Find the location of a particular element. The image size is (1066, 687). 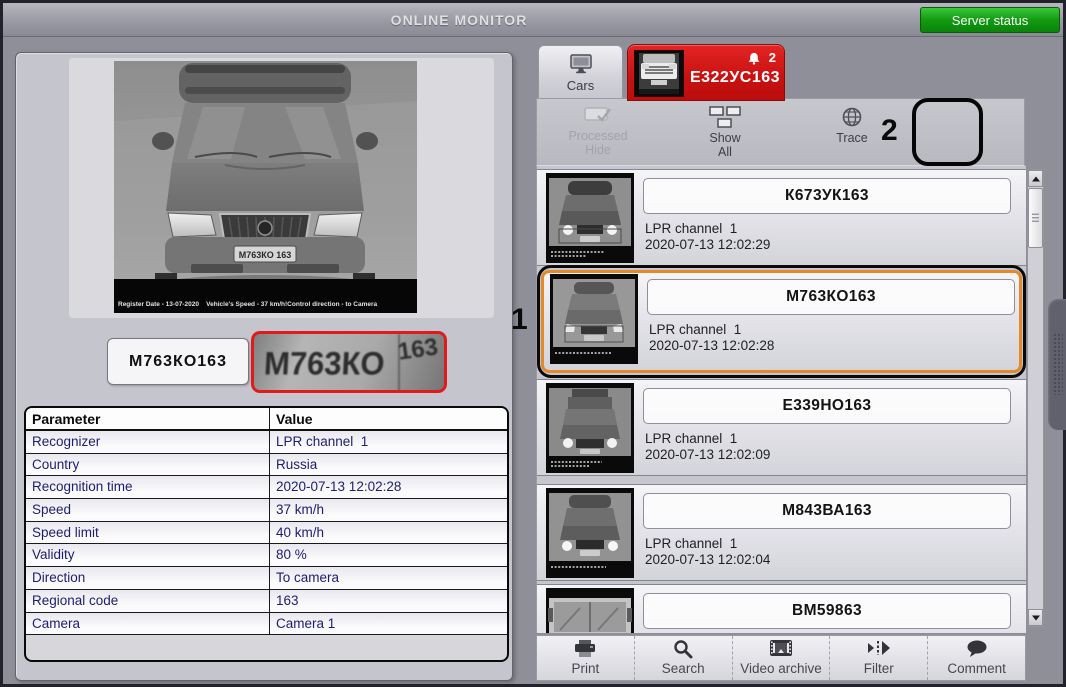

table-row: Speed limit 40 km/h is located at coordinates (266, 533).